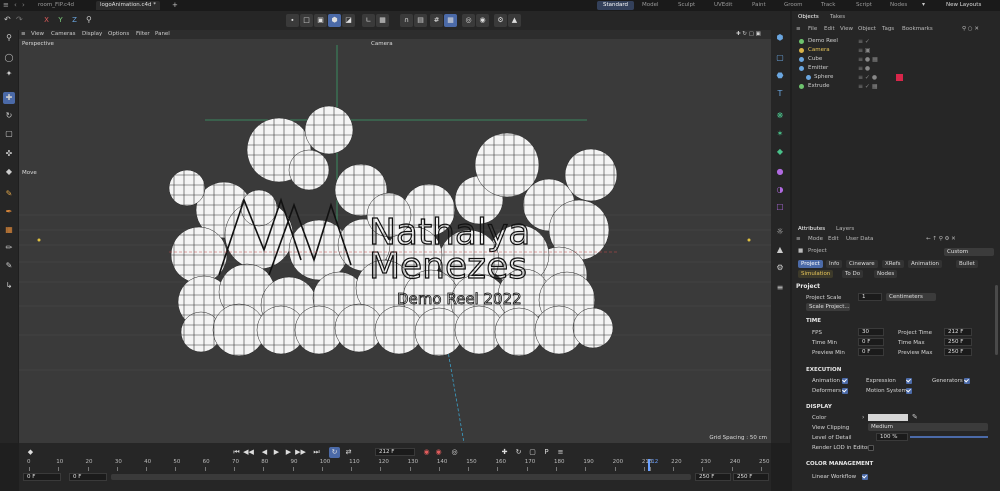 Image resolution: width=1000 pixels, height=491 pixels. What do you see at coordinates (306, 20) in the screenshot?
I see `edges-mode-button: □` at bounding box center [306, 20].